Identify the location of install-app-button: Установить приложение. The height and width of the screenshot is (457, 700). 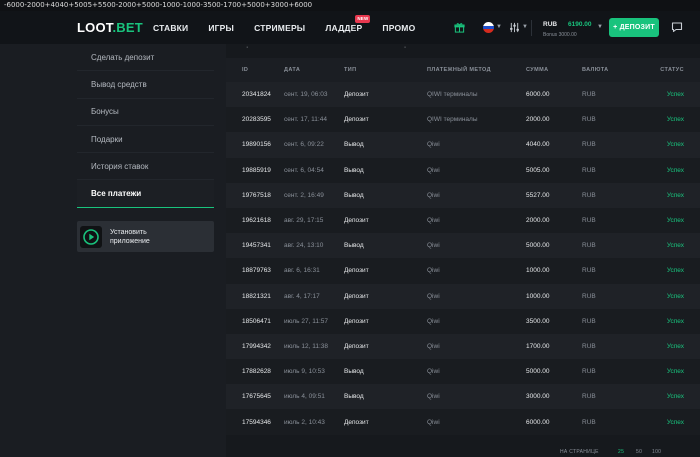
(145, 236).